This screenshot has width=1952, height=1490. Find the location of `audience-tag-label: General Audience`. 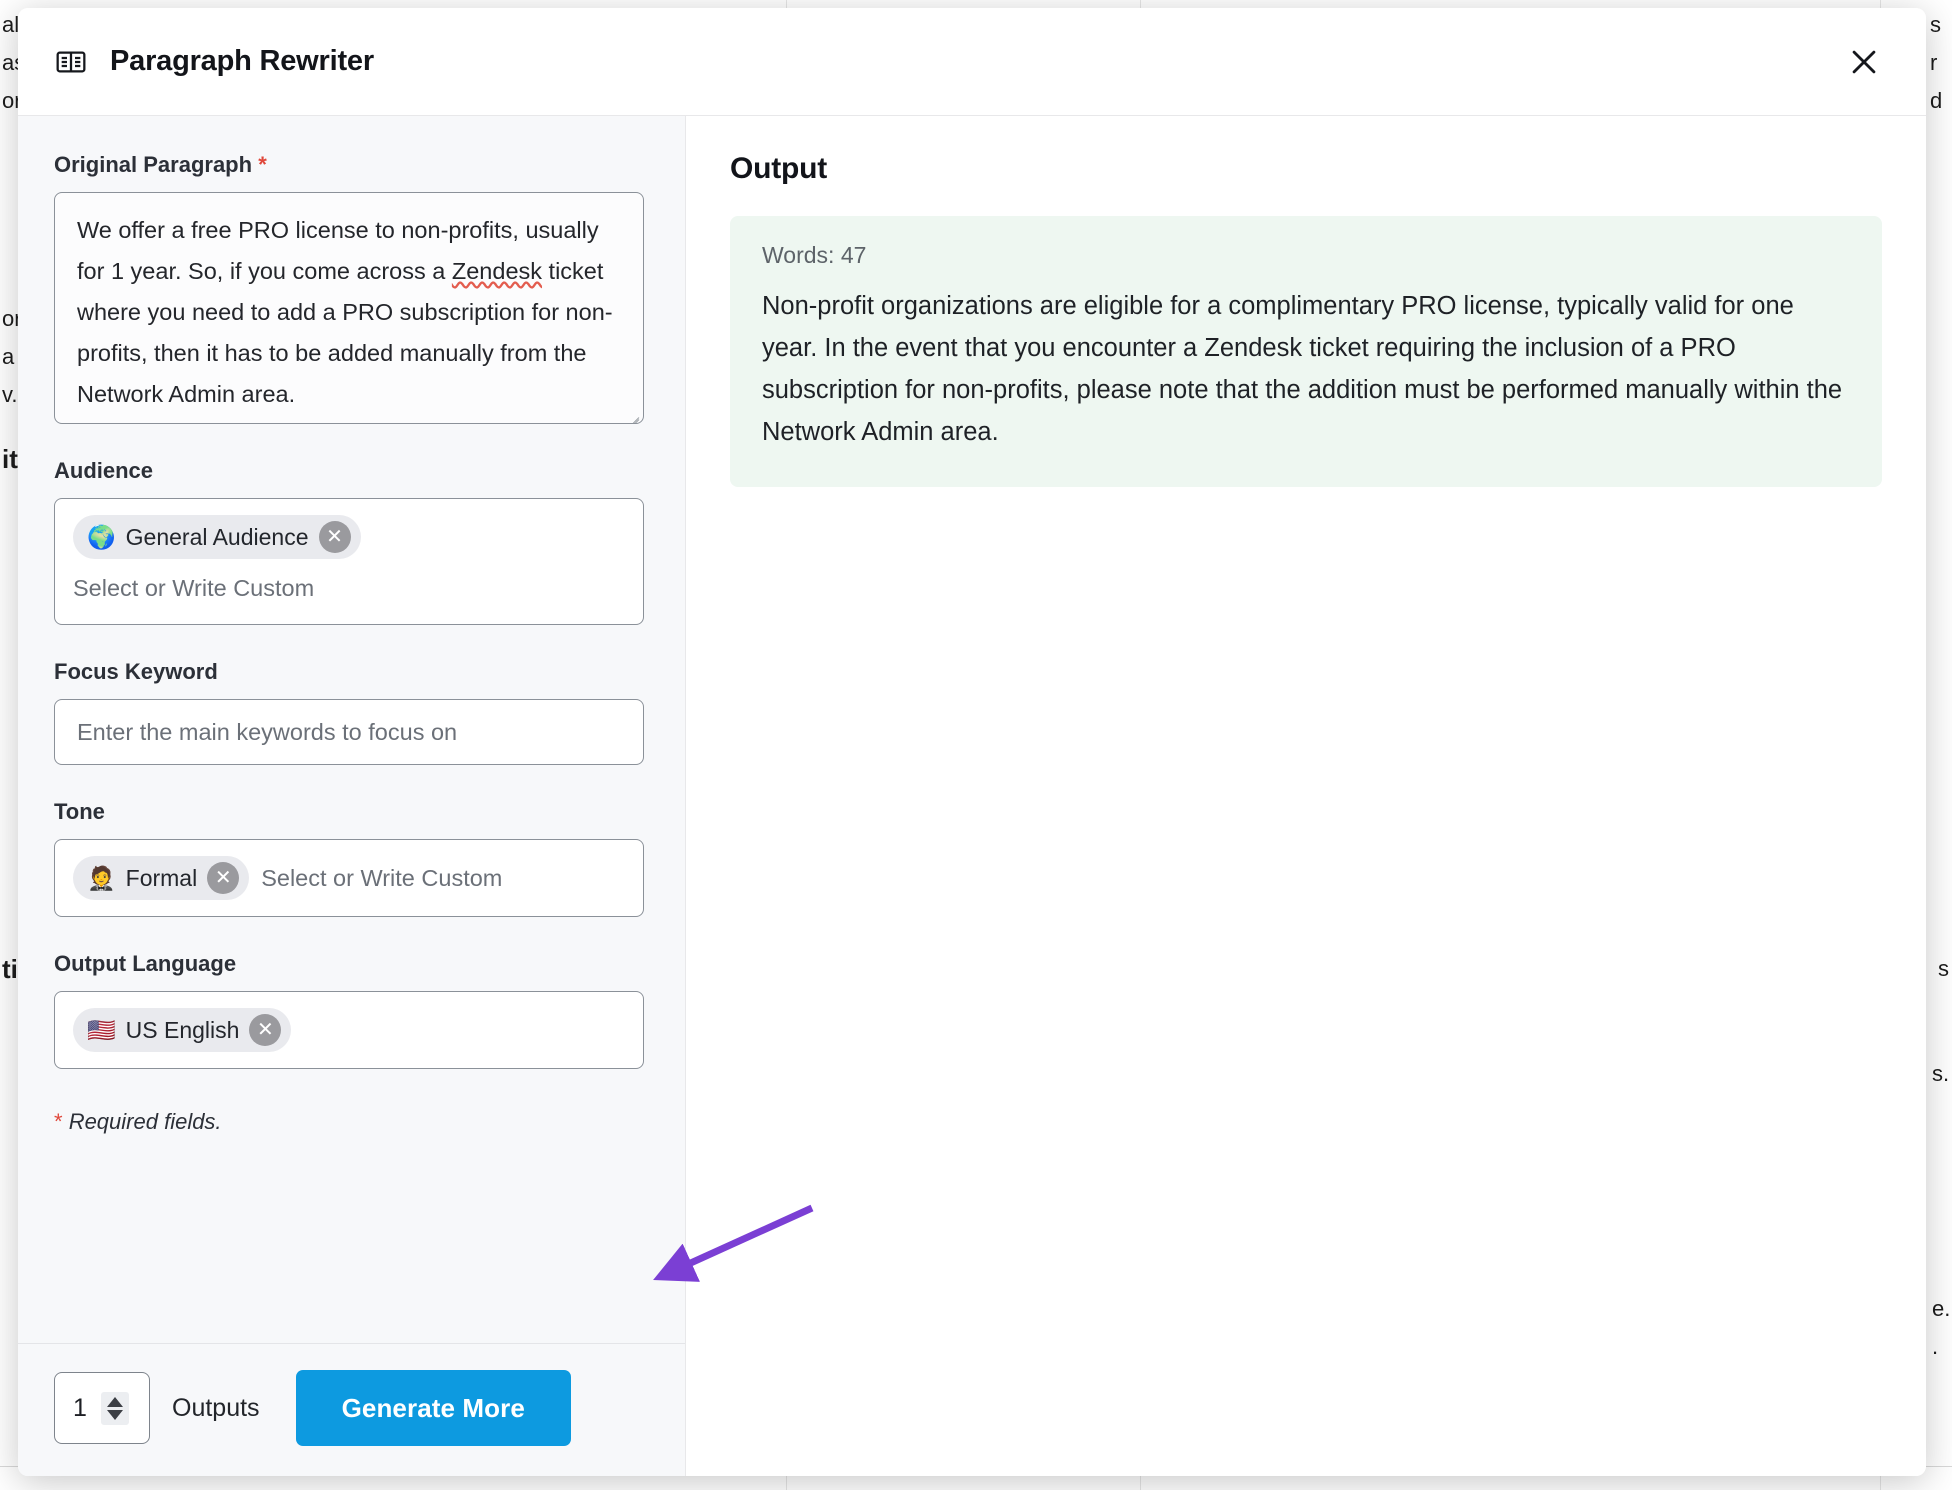

audience-tag-label: General Audience is located at coordinates (217, 536).